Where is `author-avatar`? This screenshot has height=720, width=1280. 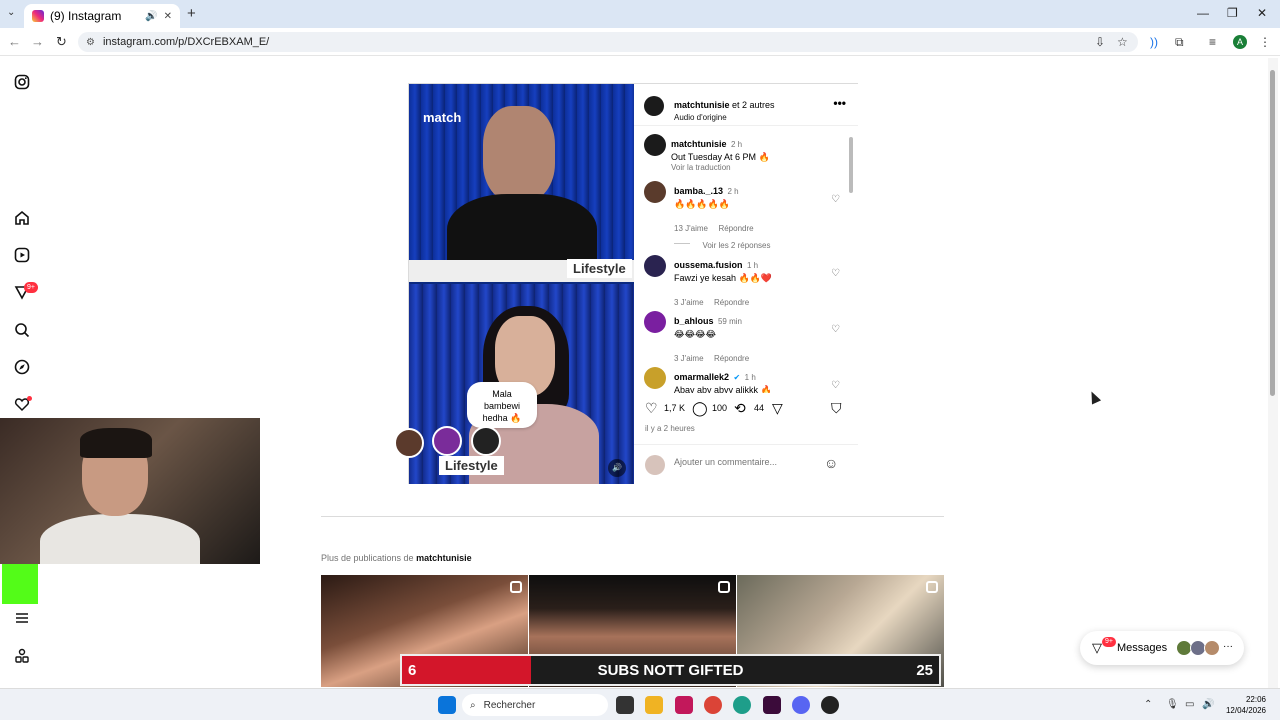 author-avatar is located at coordinates (654, 106).